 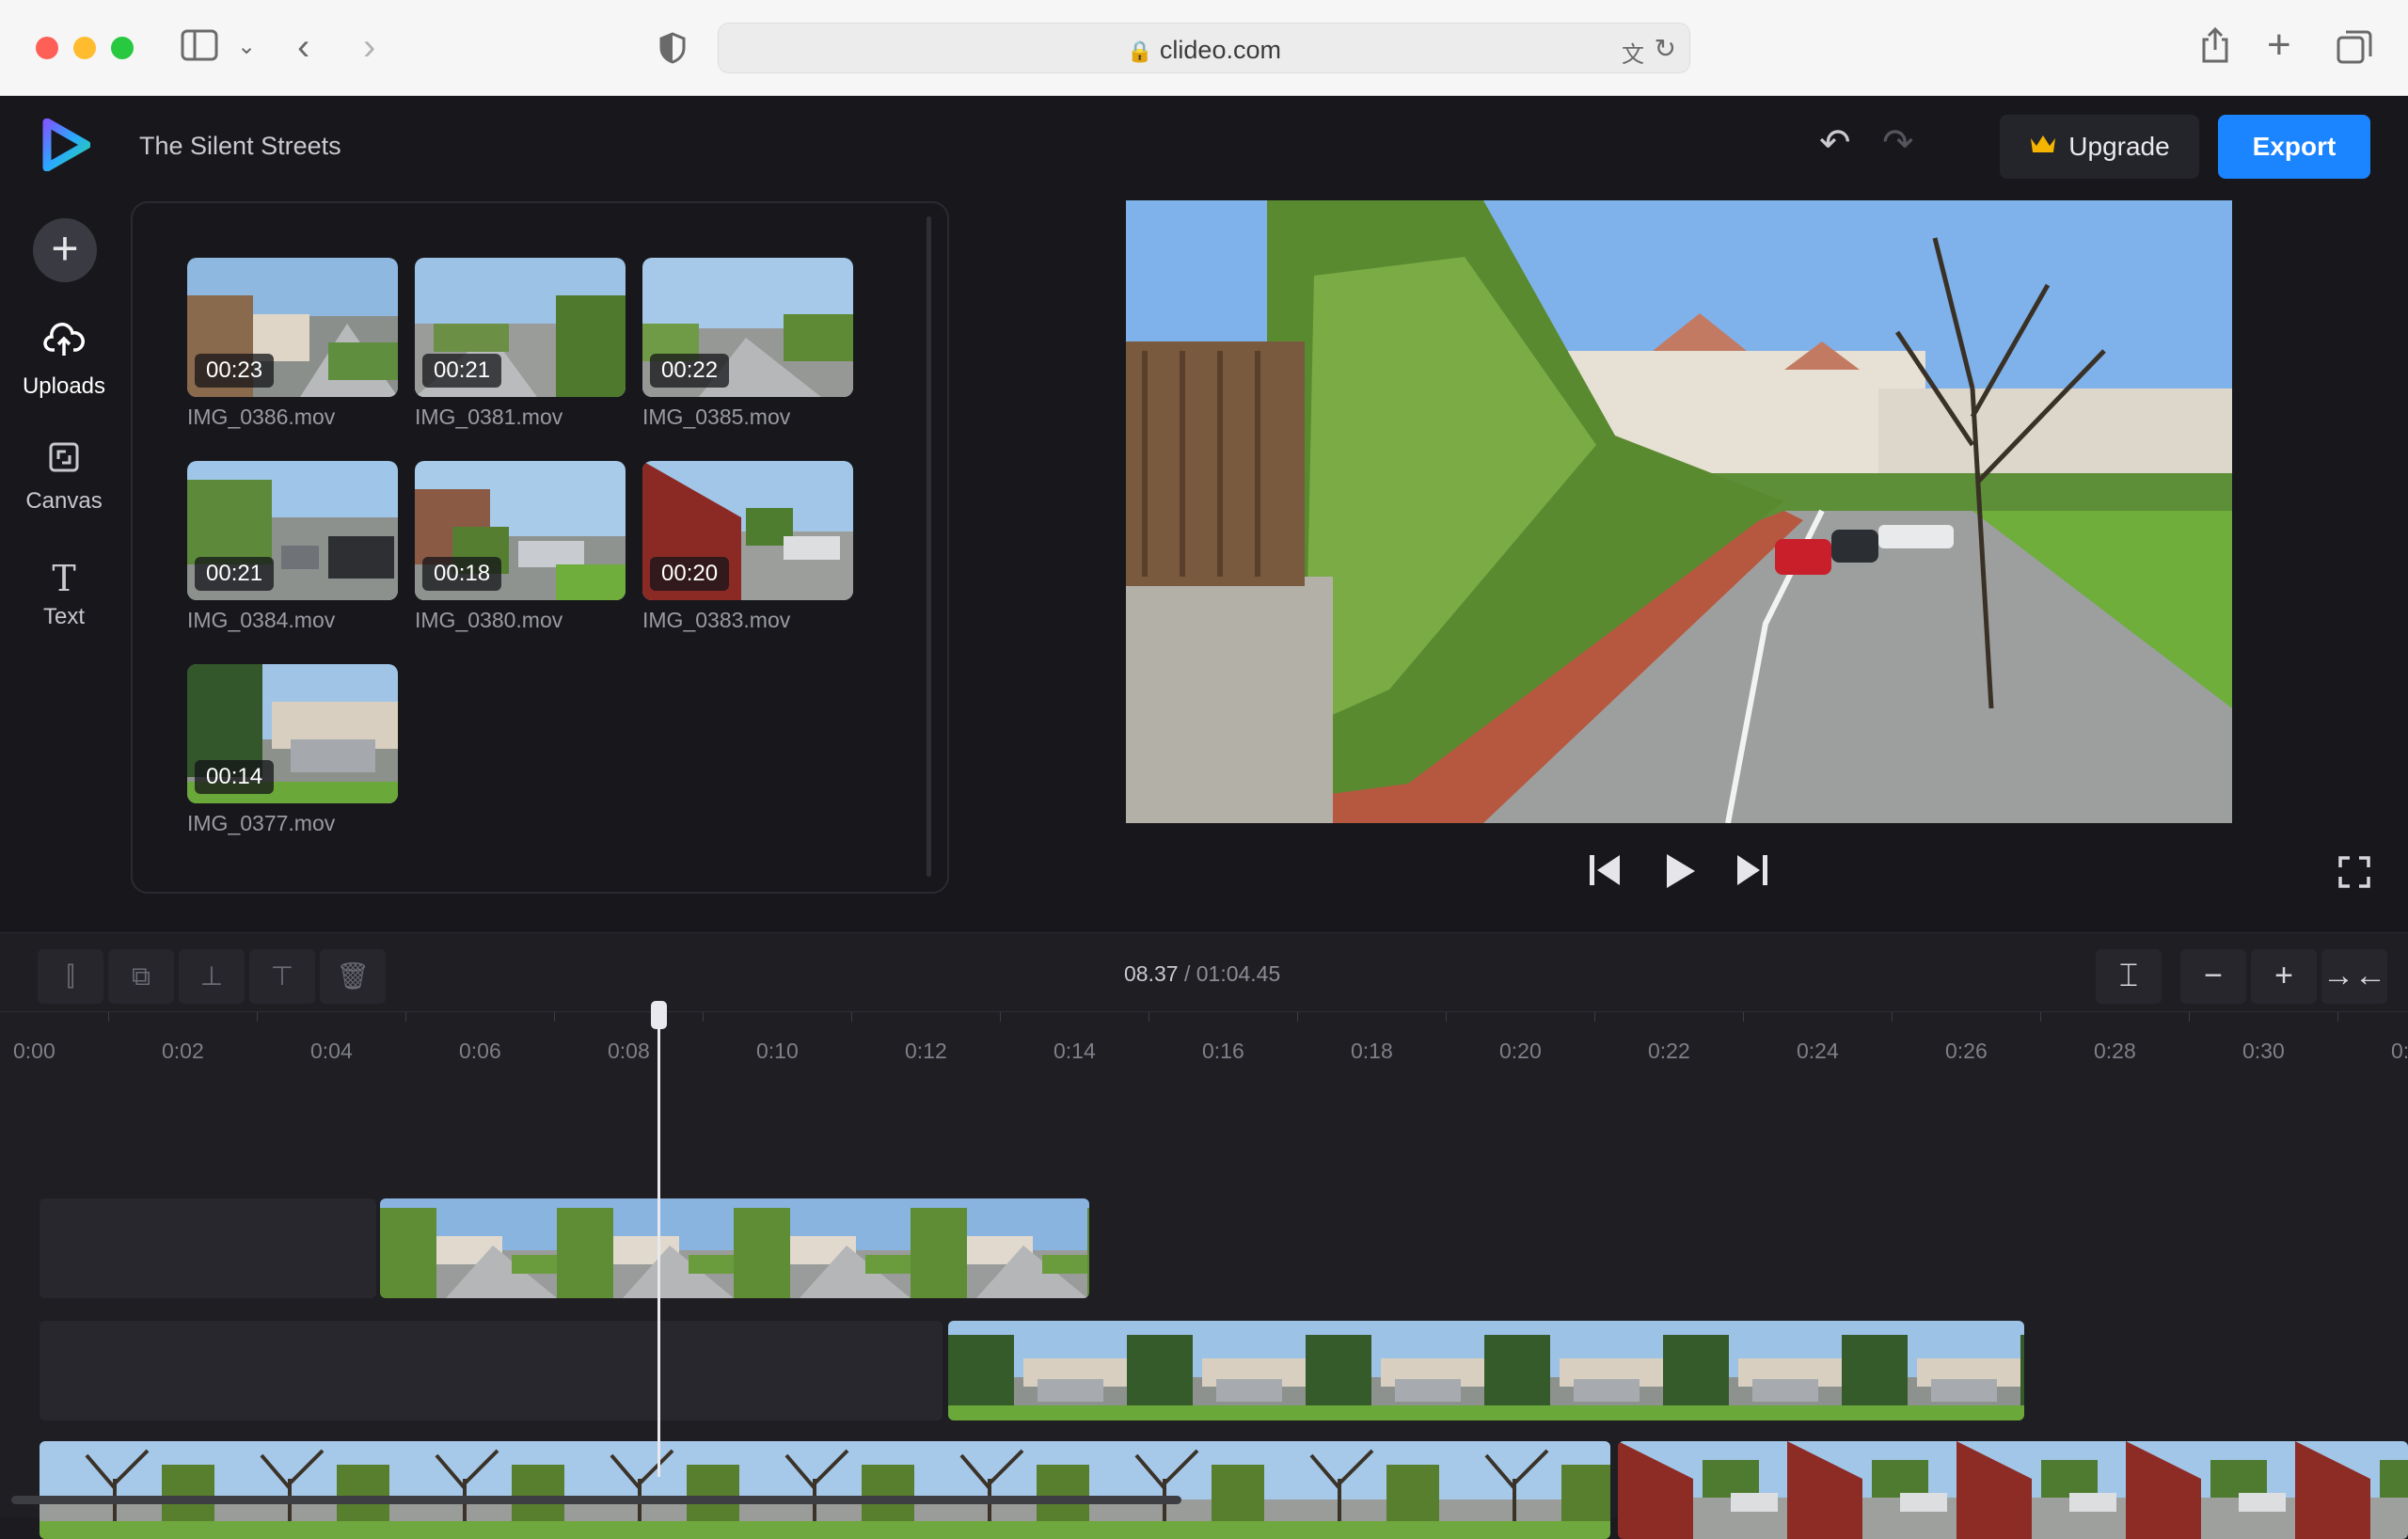 What do you see at coordinates (2264, 1051) in the screenshot?
I see `ruler-label: 0:30` at bounding box center [2264, 1051].